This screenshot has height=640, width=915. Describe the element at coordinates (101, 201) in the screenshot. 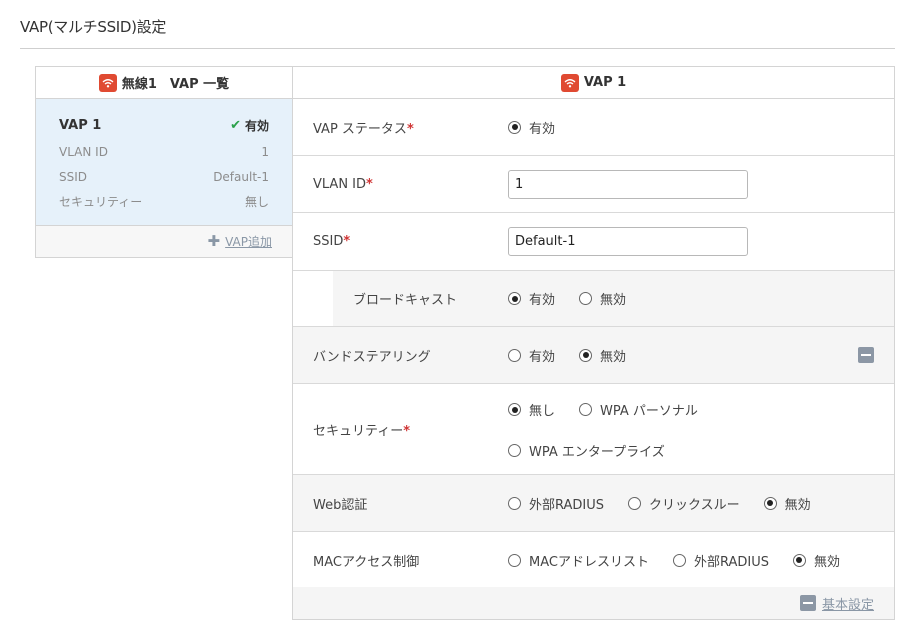

I see `vap-card-key: セキュリティー` at that location.